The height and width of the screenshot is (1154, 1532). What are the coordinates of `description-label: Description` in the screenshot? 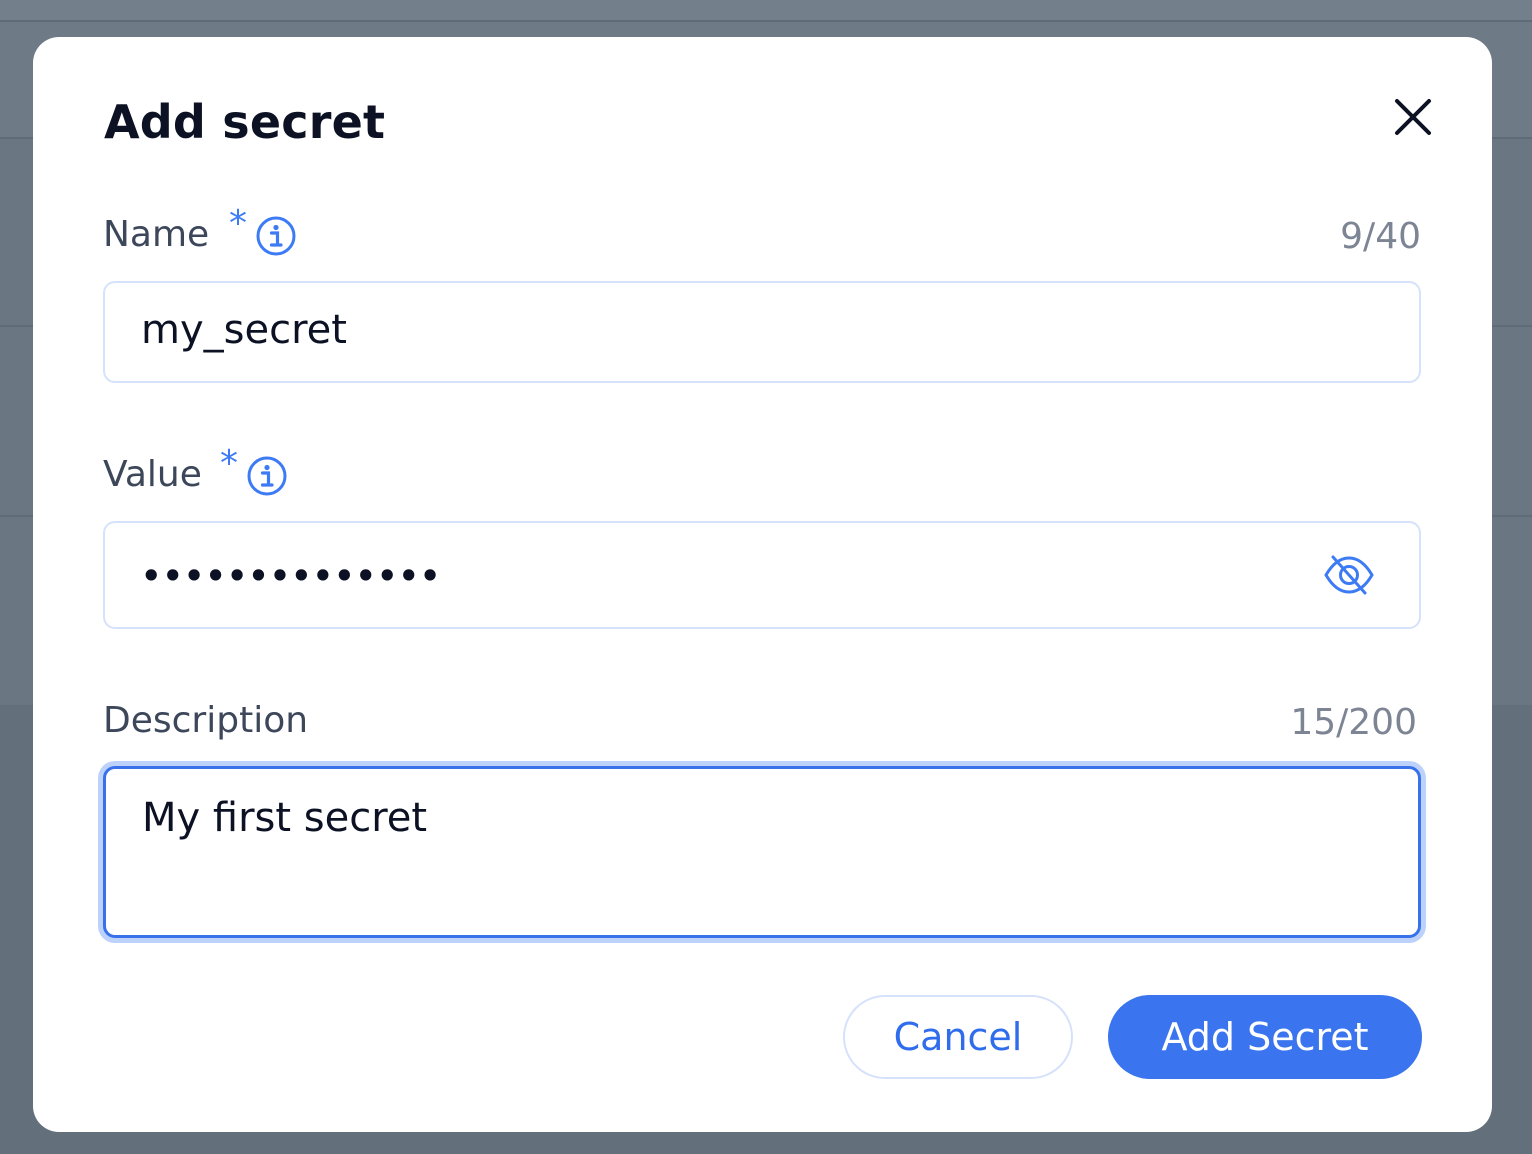 It's located at (206, 720).